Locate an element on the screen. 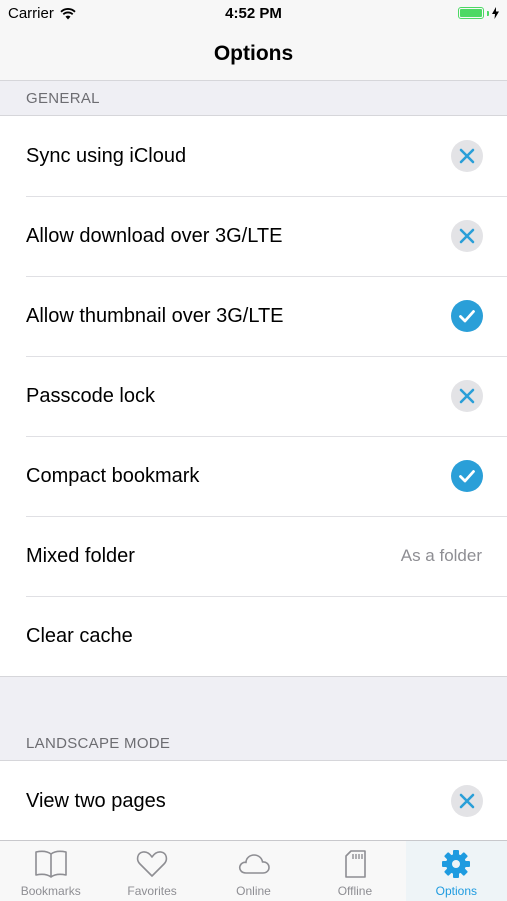 The width and height of the screenshot is (507, 901). setting-row-thumbnail-3g: Allow thumbnail over 3G/LTE is located at coordinates (253, 316).